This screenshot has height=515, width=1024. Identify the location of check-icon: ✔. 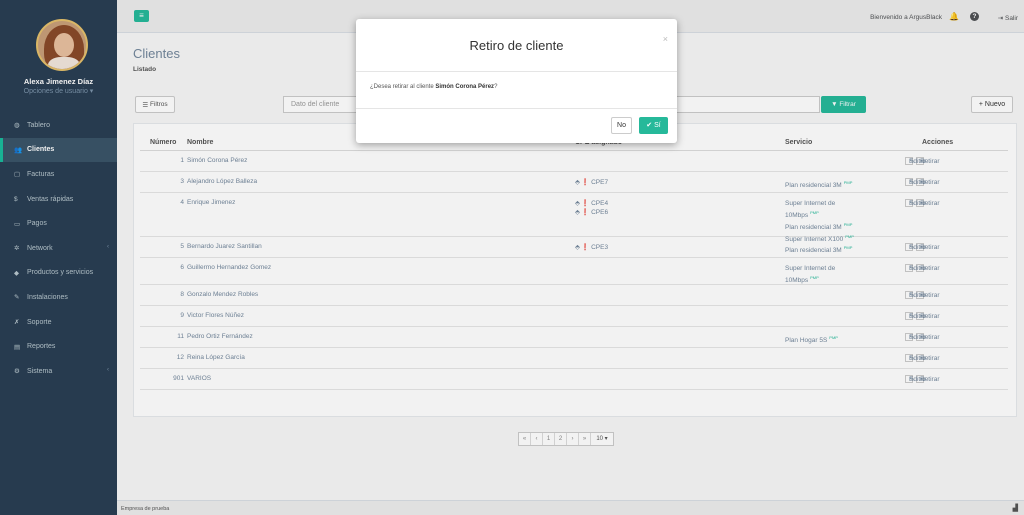
(649, 125).